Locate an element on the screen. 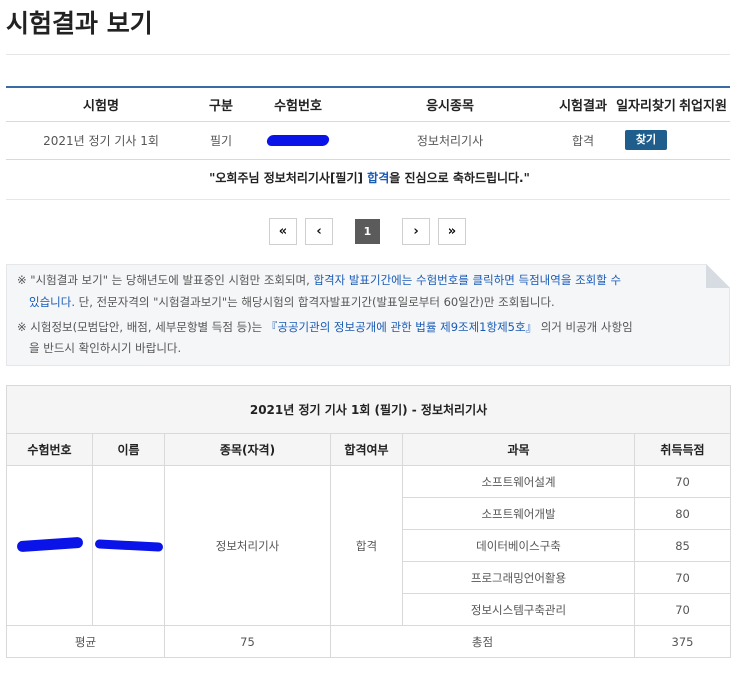  course-score: 85 is located at coordinates (682, 545).